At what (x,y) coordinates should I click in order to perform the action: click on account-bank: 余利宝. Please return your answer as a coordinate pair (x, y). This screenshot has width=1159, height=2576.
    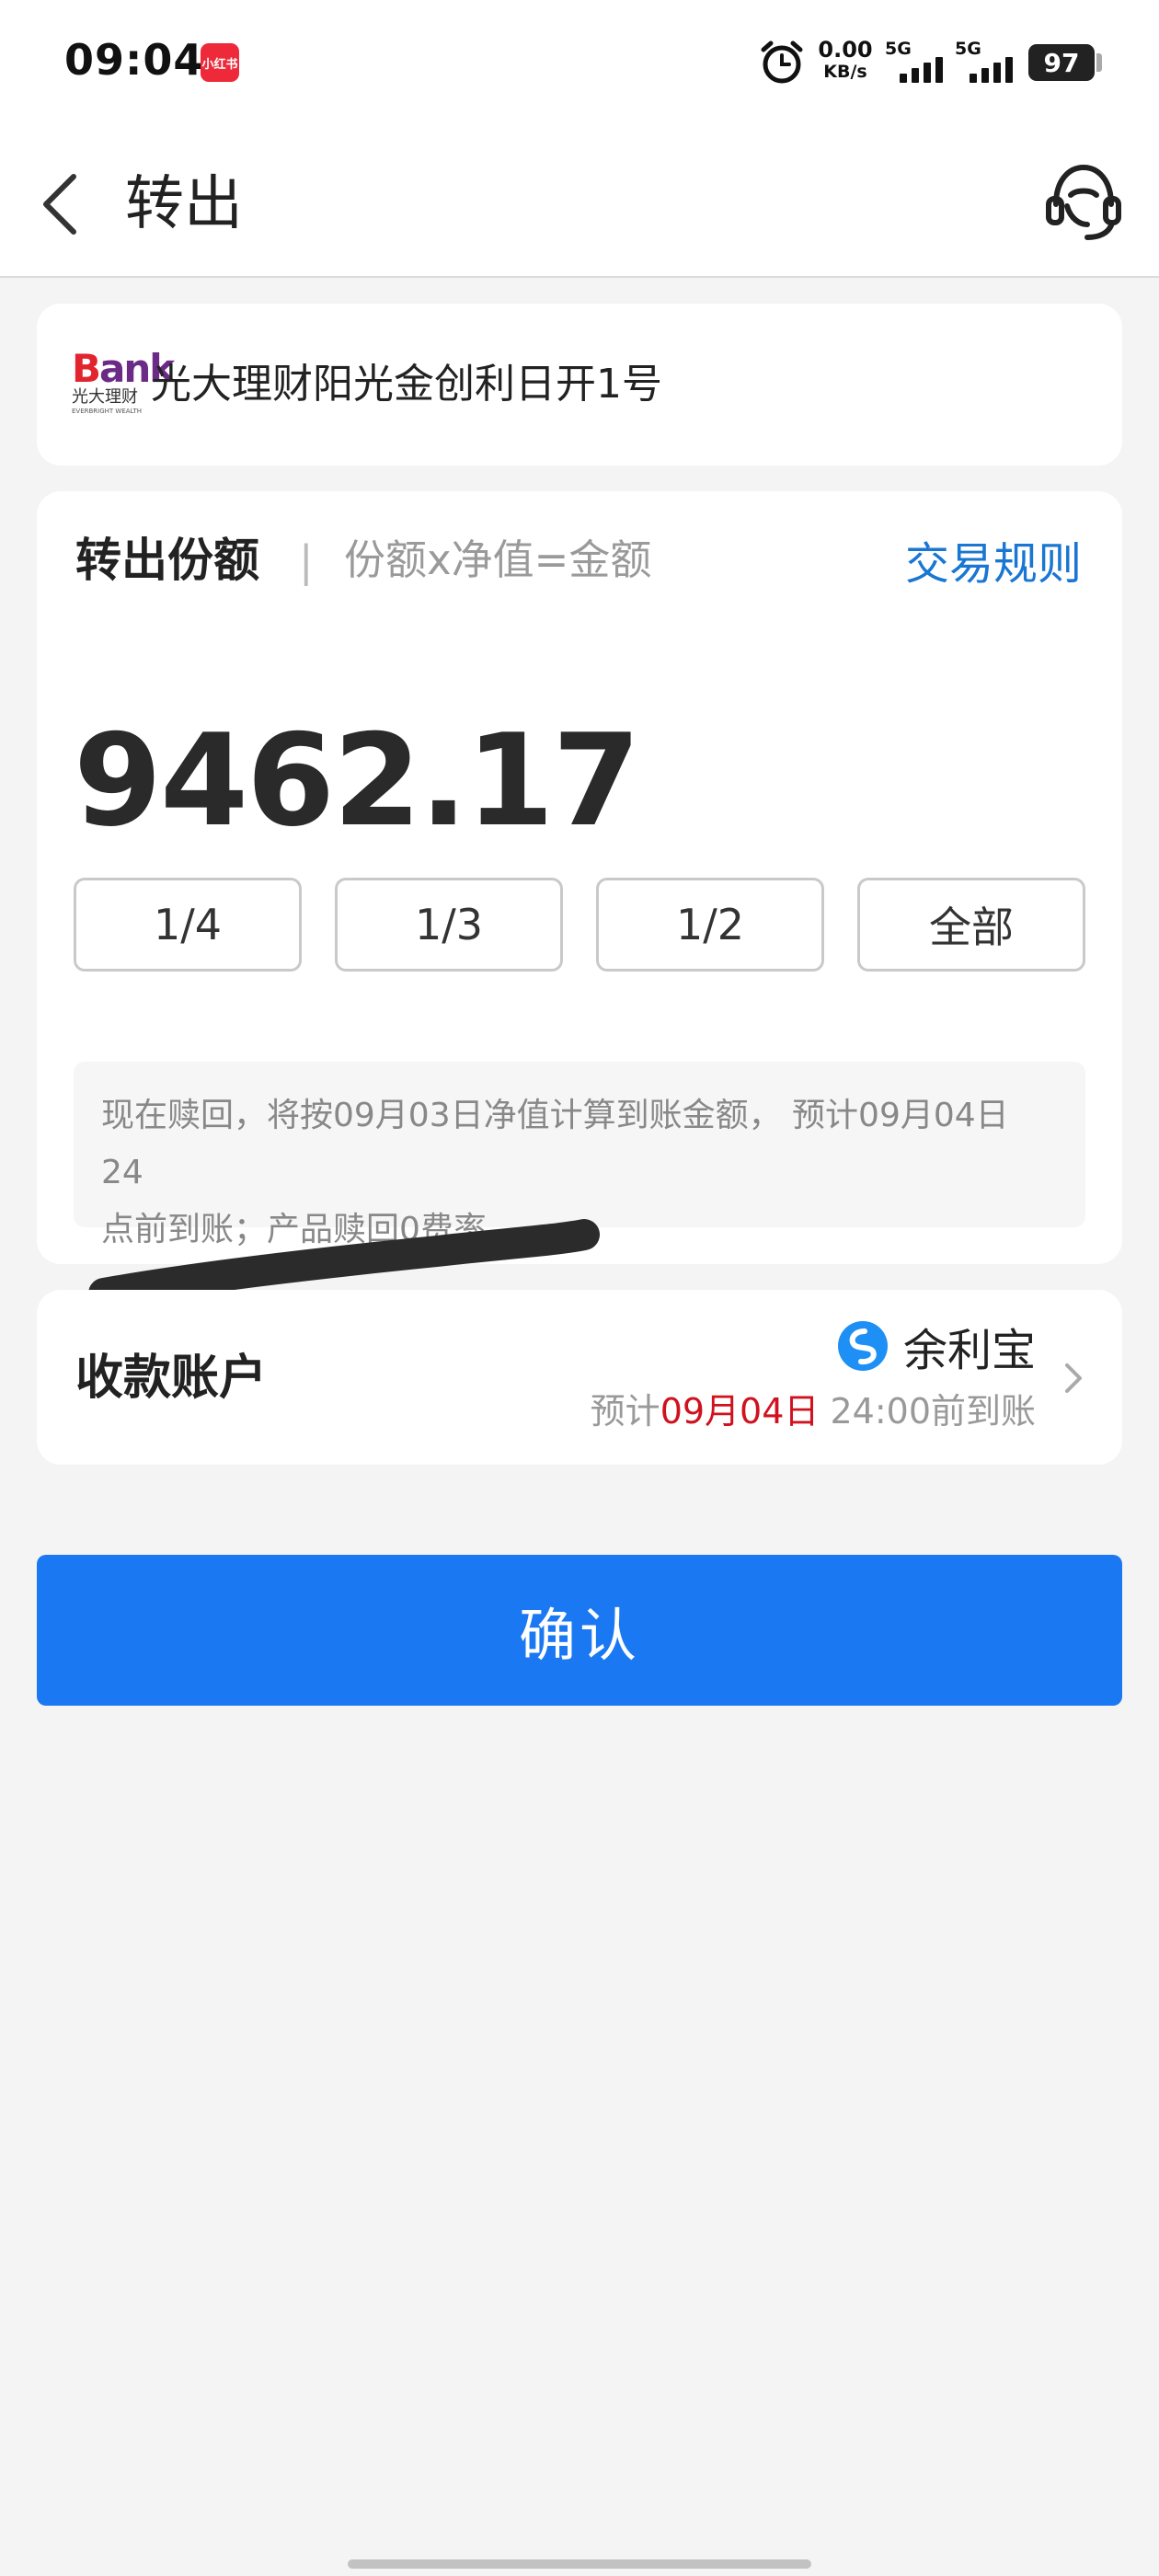
    Looking at the image, I should click on (936, 1346).